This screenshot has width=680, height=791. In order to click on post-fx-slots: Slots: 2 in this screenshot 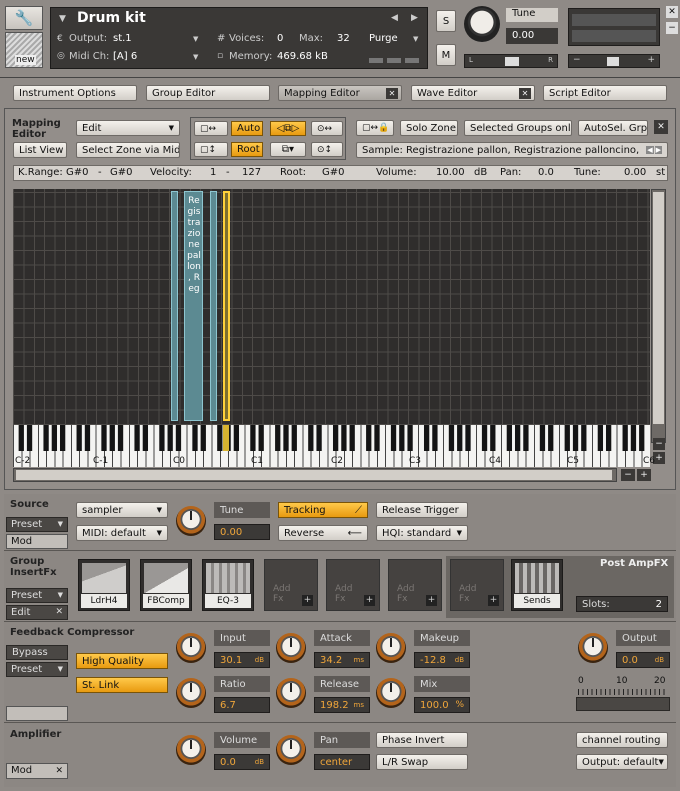, I will do `click(622, 604)`.